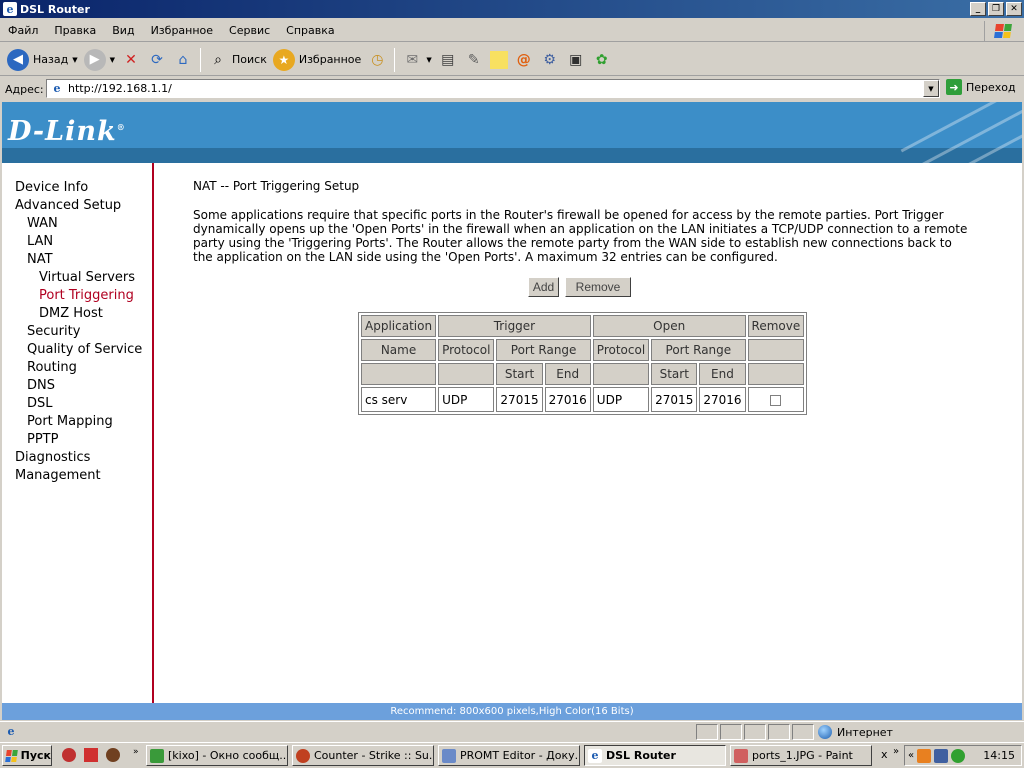 The height and width of the screenshot is (768, 1024). What do you see at coordinates (698, 350) in the screenshot?
I see `header-open-port-range: Port Range` at bounding box center [698, 350].